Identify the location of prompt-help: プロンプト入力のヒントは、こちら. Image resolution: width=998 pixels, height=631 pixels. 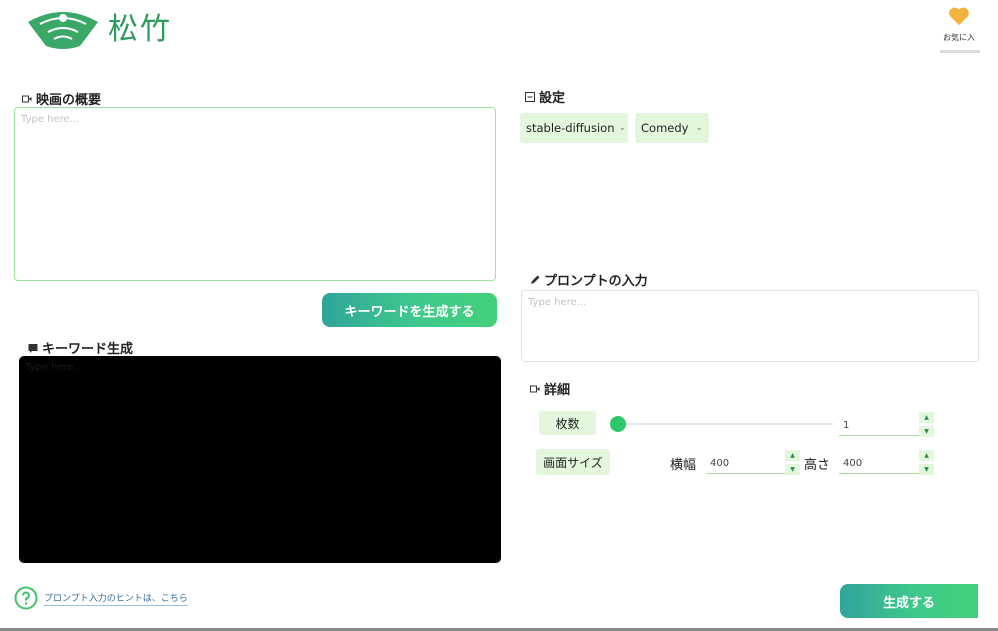
(101, 598).